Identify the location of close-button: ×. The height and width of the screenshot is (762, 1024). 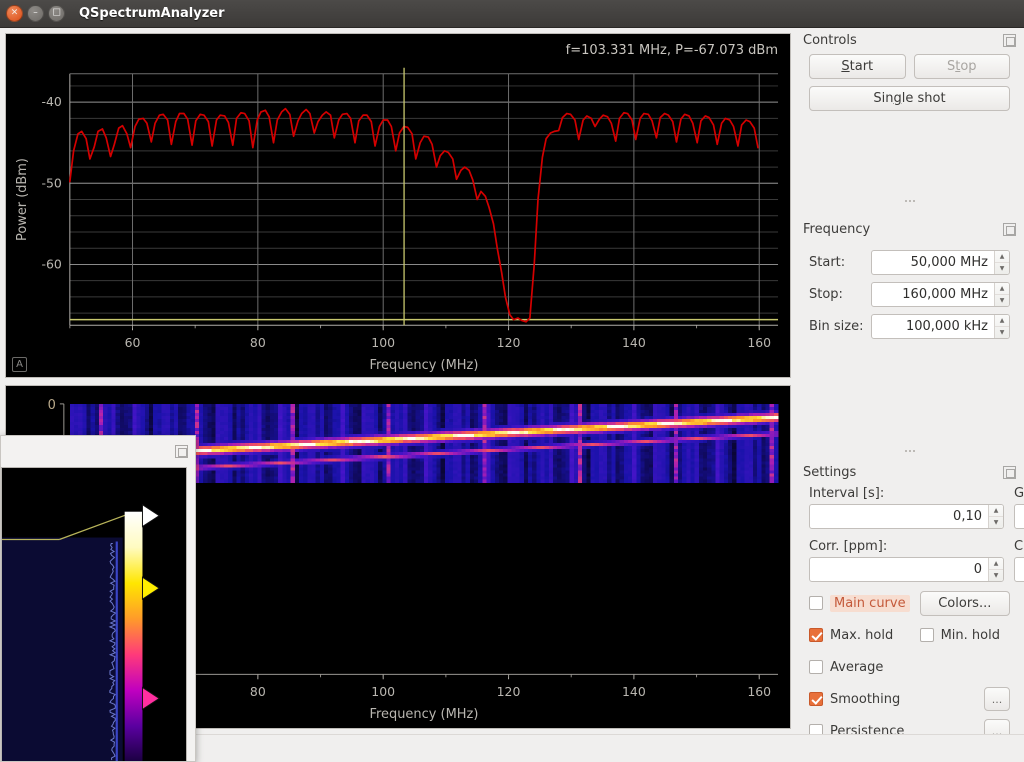
(14, 13).